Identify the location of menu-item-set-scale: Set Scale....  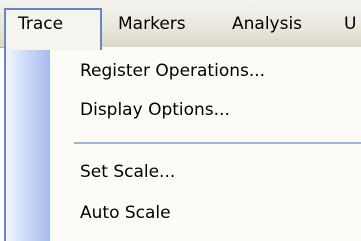
(127, 172).